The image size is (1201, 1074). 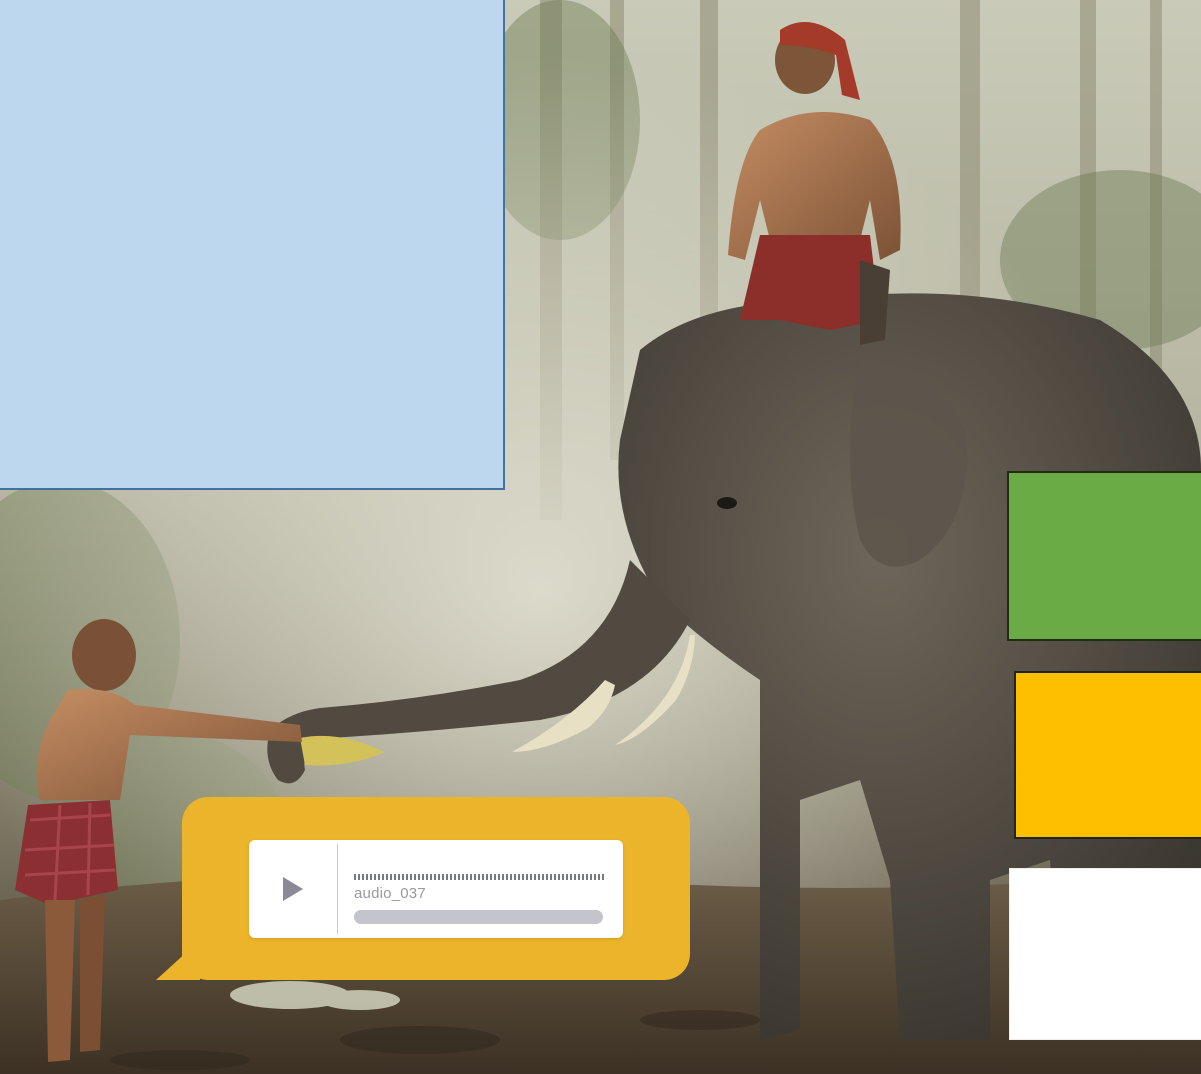 I want to click on play-button, so click(x=293, y=889).